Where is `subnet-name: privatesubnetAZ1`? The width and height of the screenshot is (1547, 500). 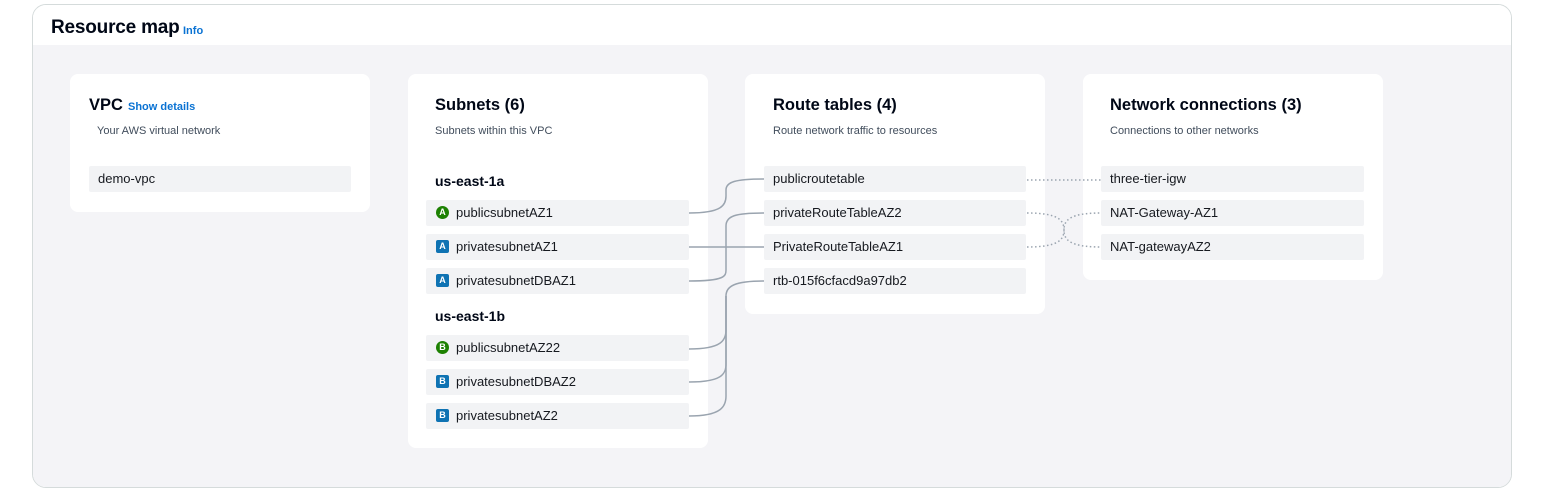 subnet-name: privatesubnetAZ1 is located at coordinates (507, 246).